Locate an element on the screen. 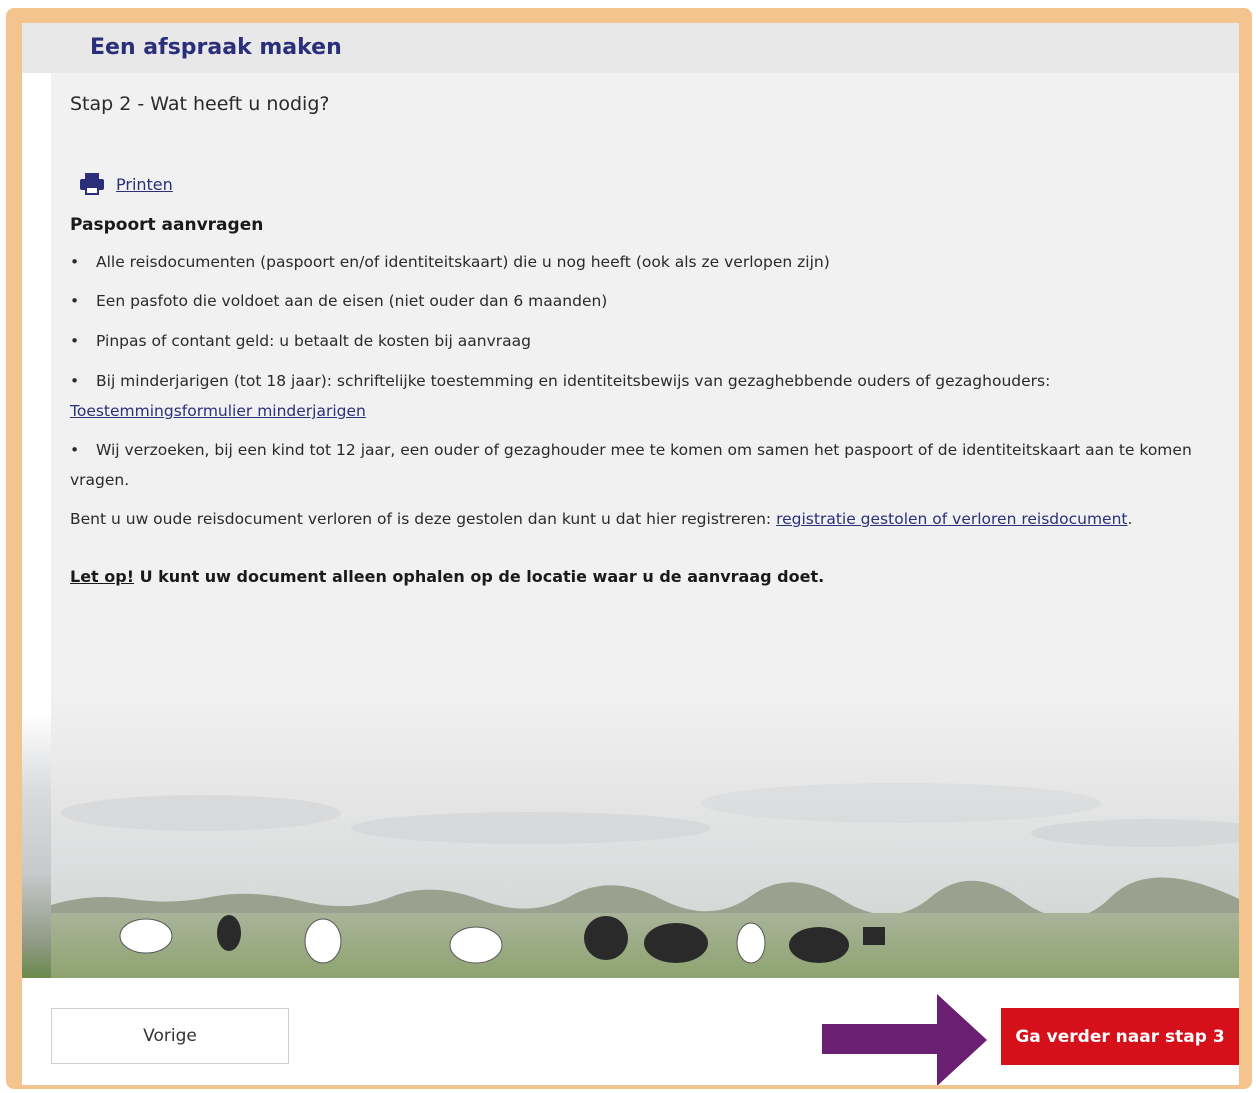 The width and height of the screenshot is (1256, 1093). step-title: Stap 2 - Wat heeft u nodig? is located at coordinates (200, 104).